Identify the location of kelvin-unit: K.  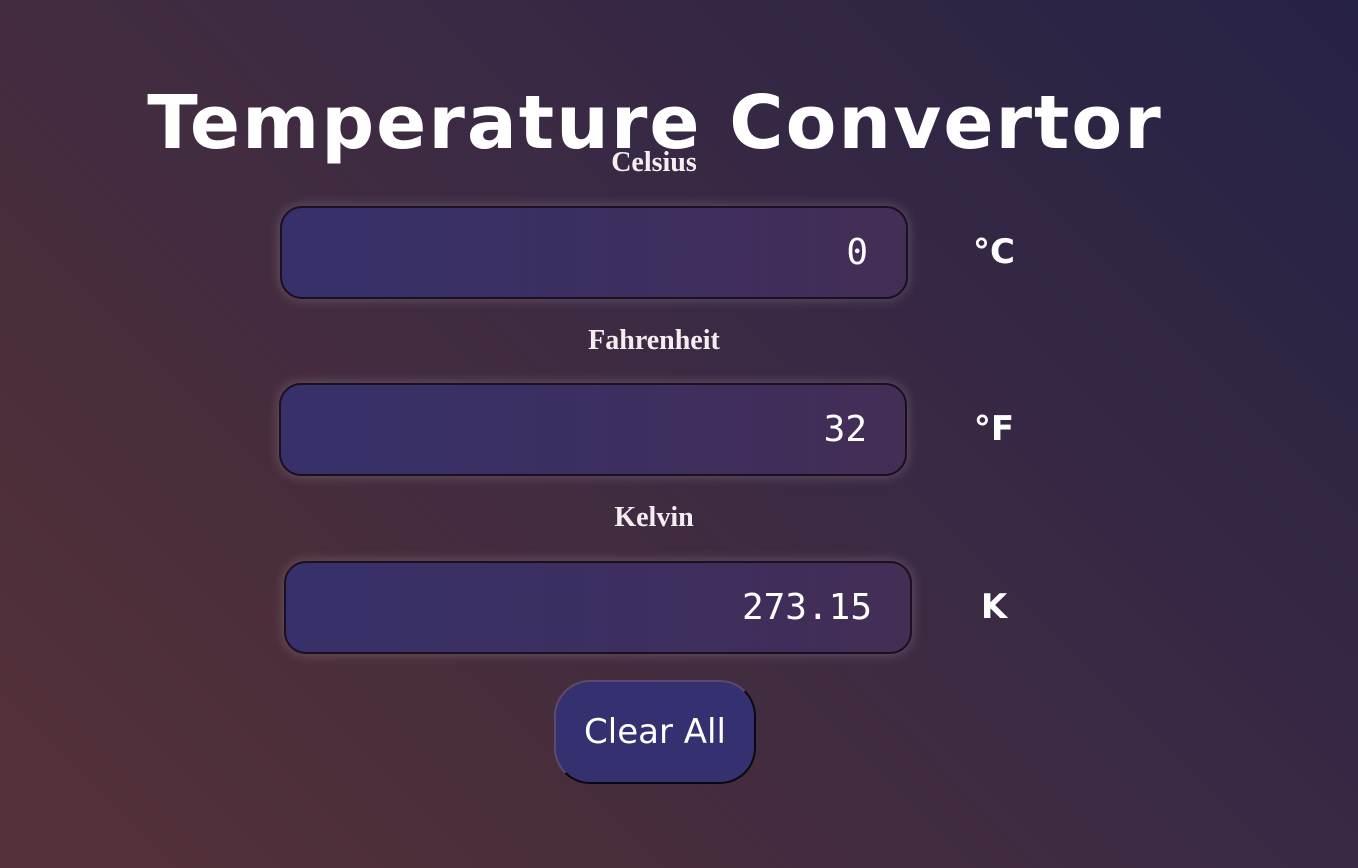
(994, 607).